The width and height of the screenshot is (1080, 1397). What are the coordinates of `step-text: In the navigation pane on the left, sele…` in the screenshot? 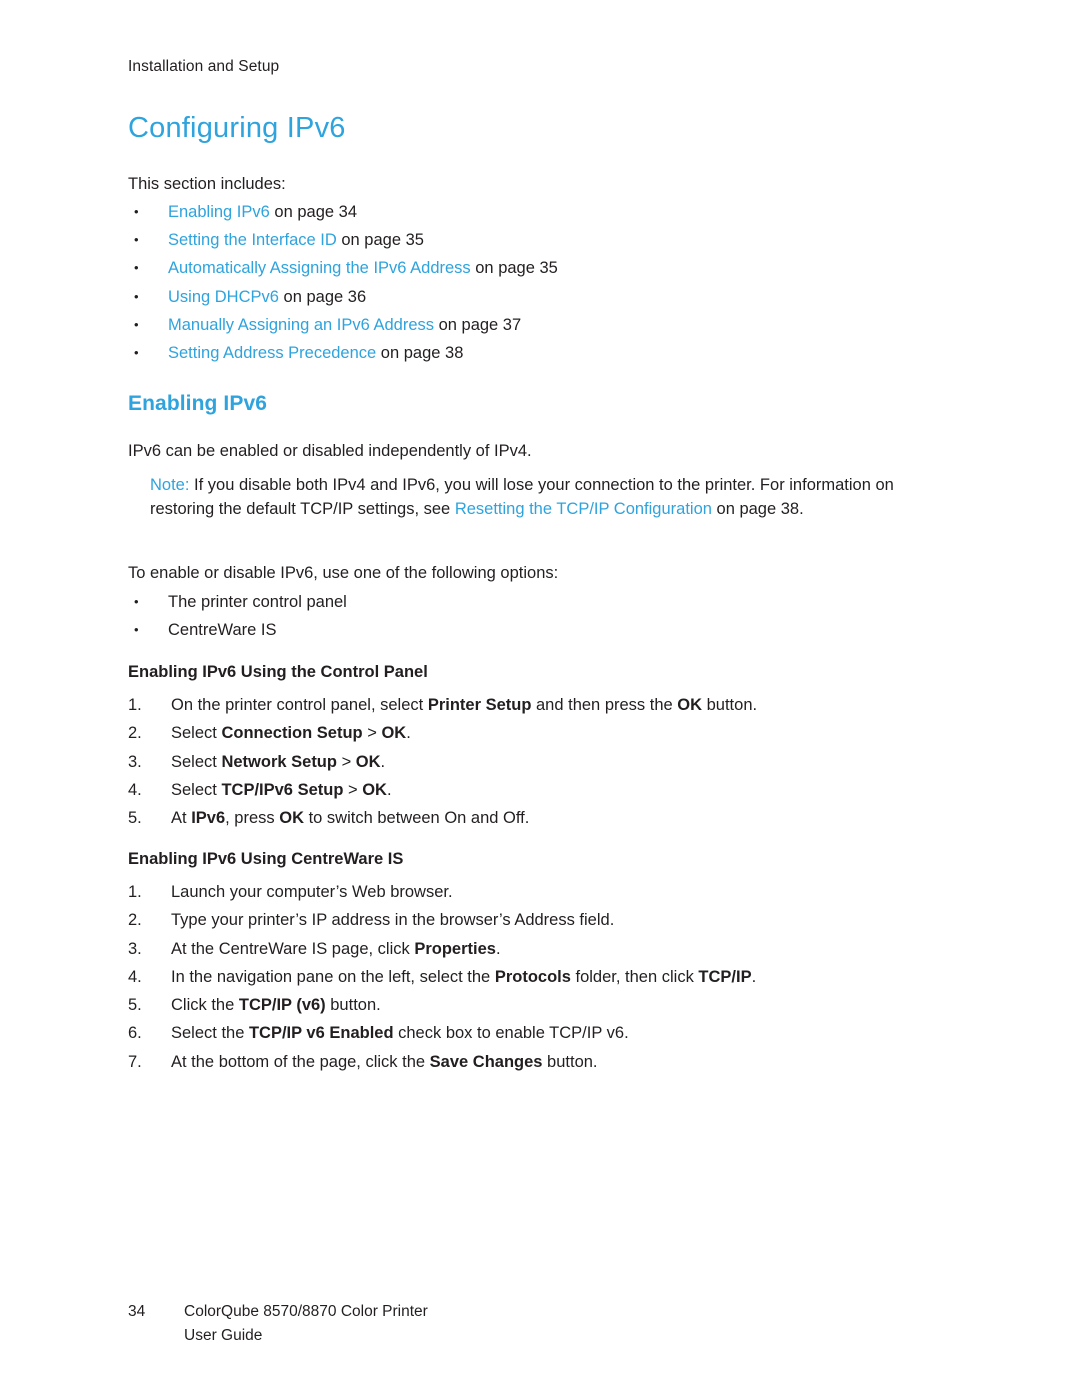 It's located at (464, 976).